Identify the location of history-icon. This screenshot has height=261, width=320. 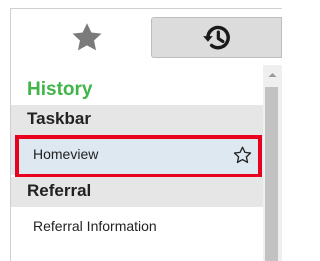
(216, 37).